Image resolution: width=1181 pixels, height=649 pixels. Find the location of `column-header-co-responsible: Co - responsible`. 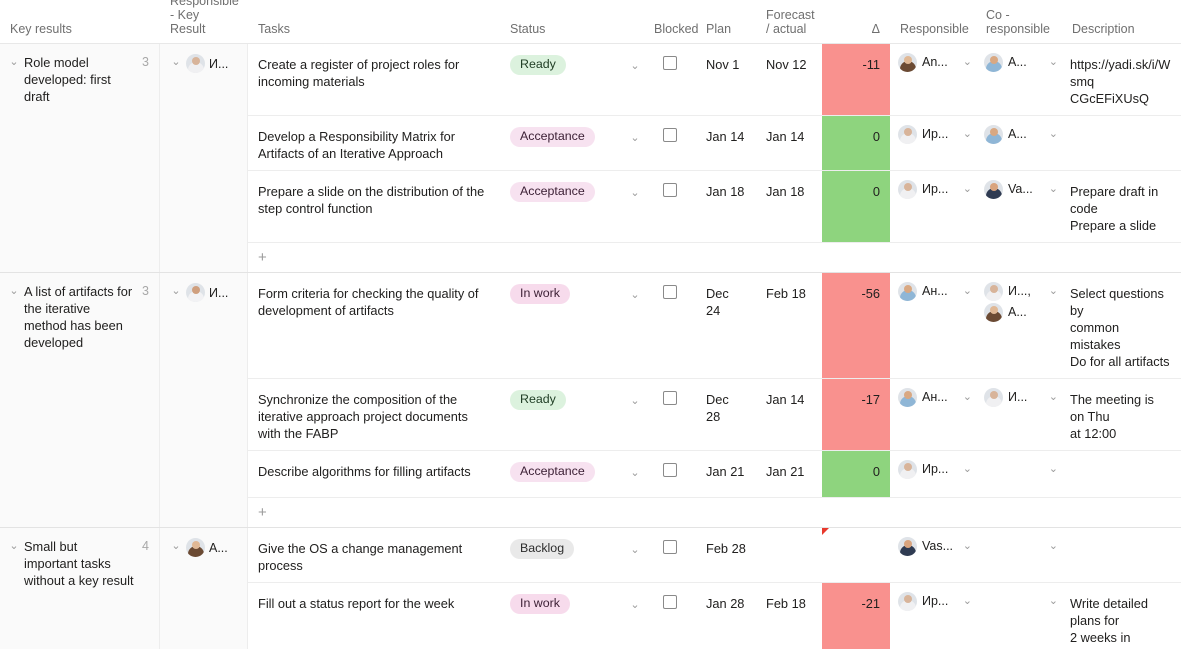

column-header-co-responsible: Co - responsible is located at coordinates (1019, 21).